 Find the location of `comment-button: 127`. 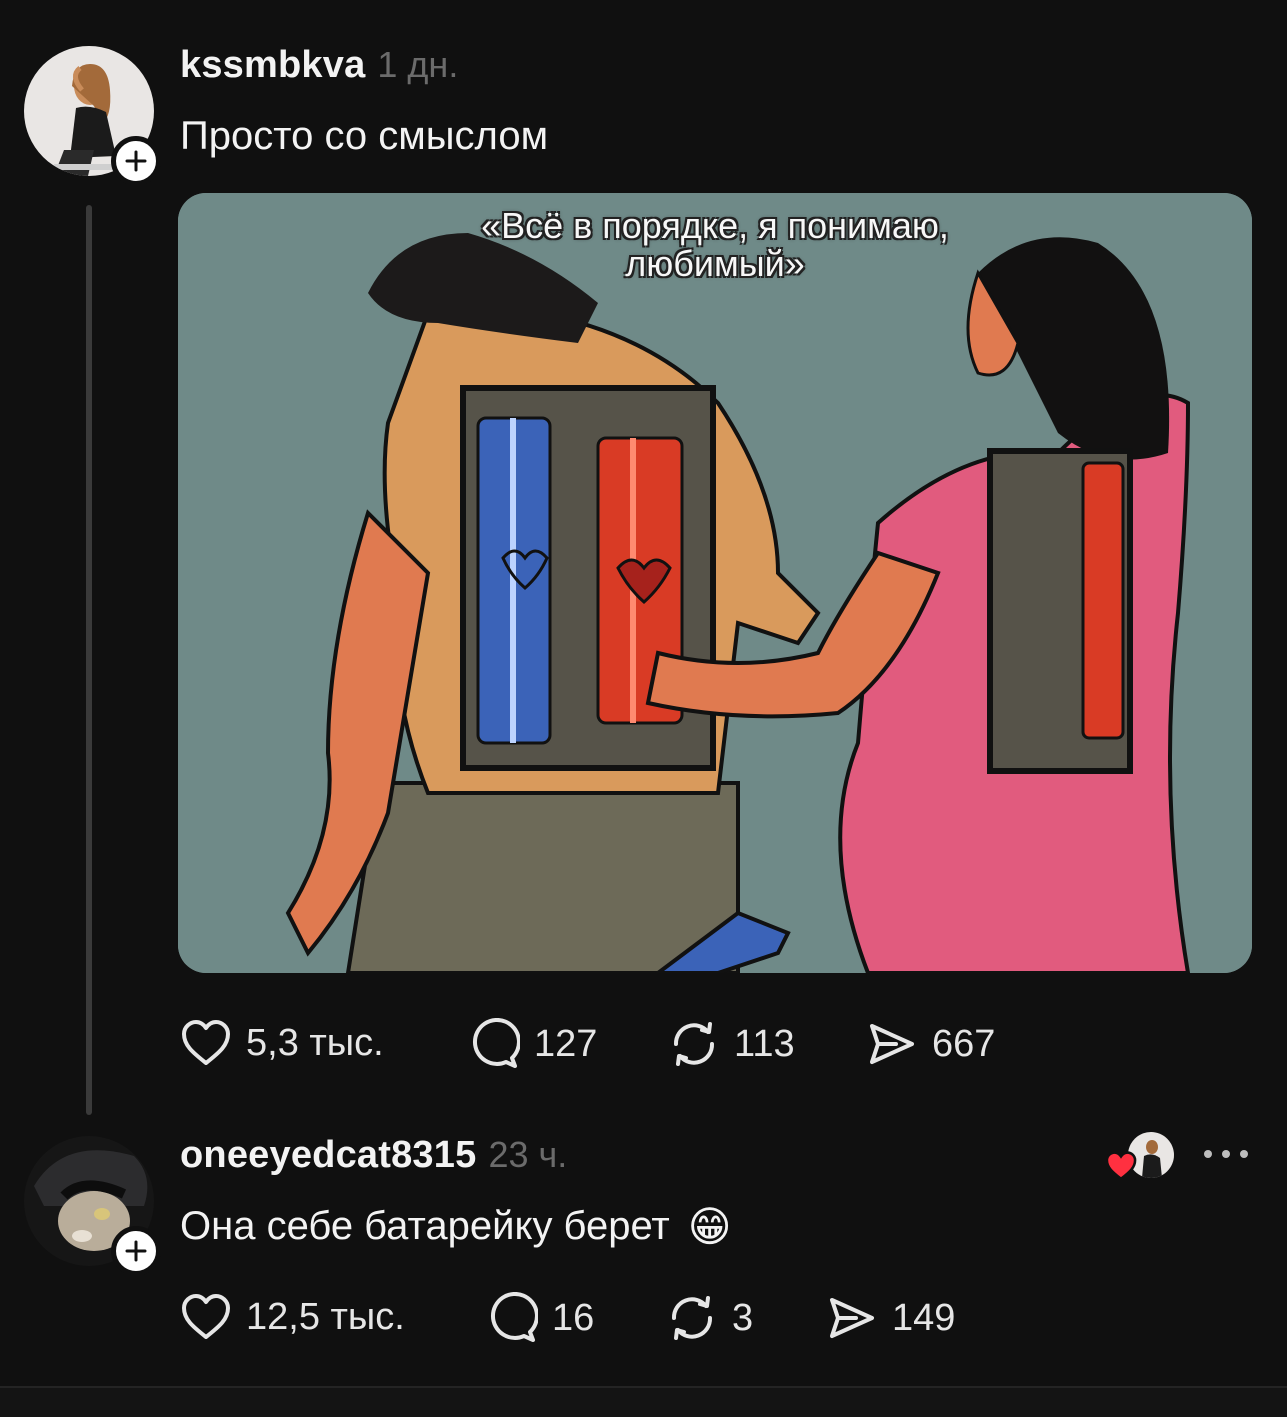

comment-button: 127 is located at coordinates (532, 1044).